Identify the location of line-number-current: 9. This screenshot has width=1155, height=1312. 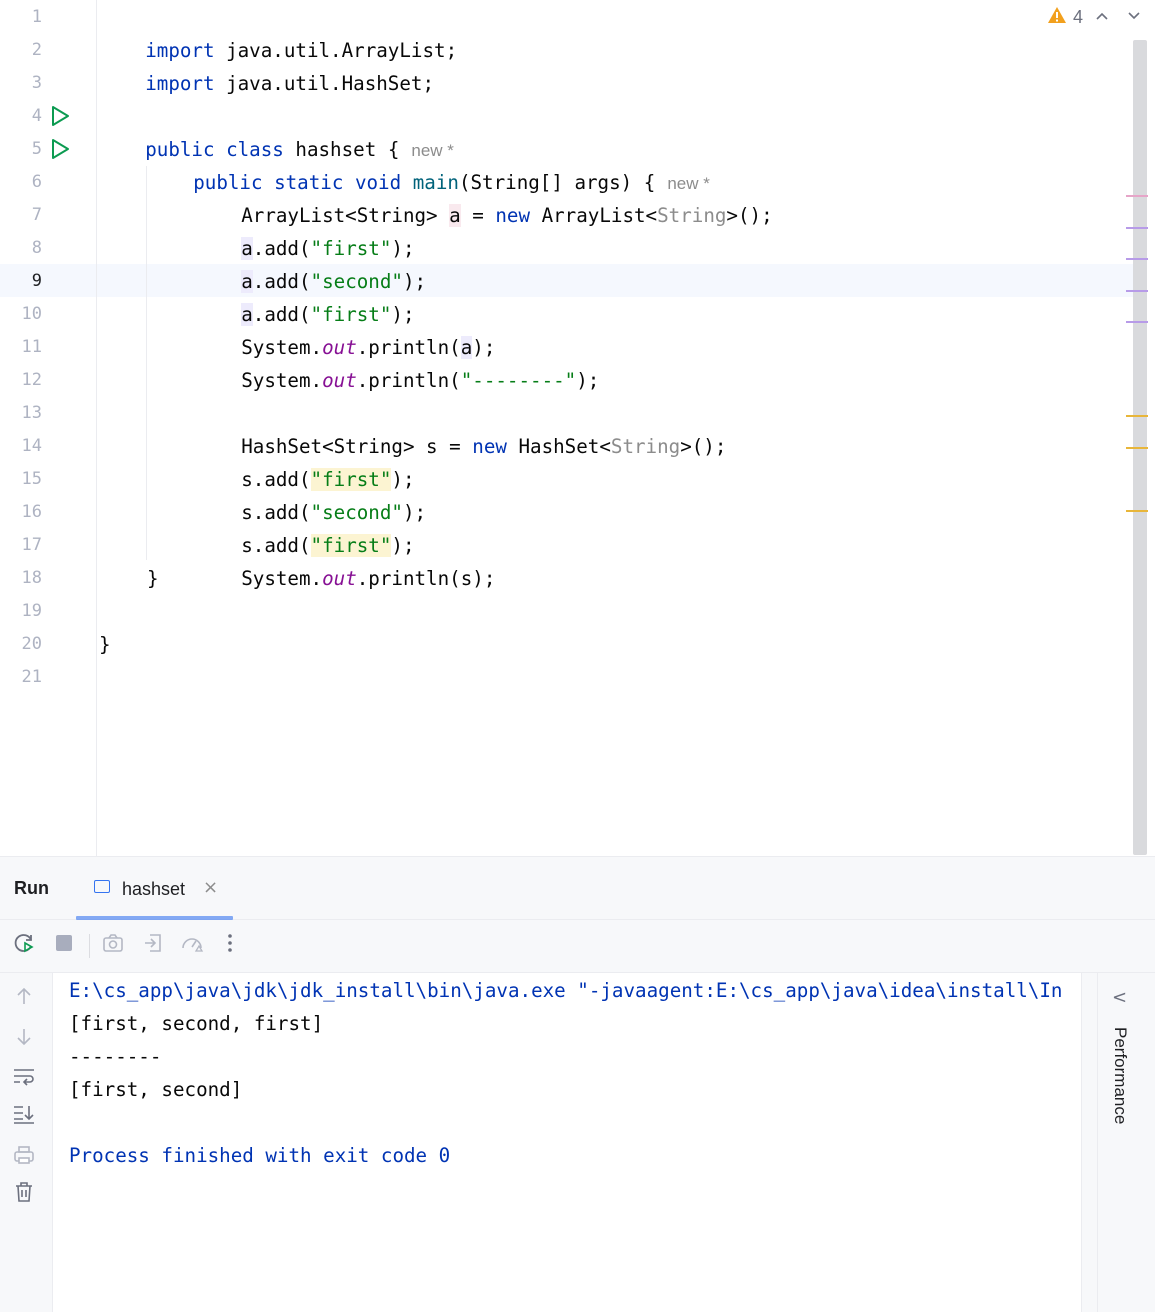
(36, 281).